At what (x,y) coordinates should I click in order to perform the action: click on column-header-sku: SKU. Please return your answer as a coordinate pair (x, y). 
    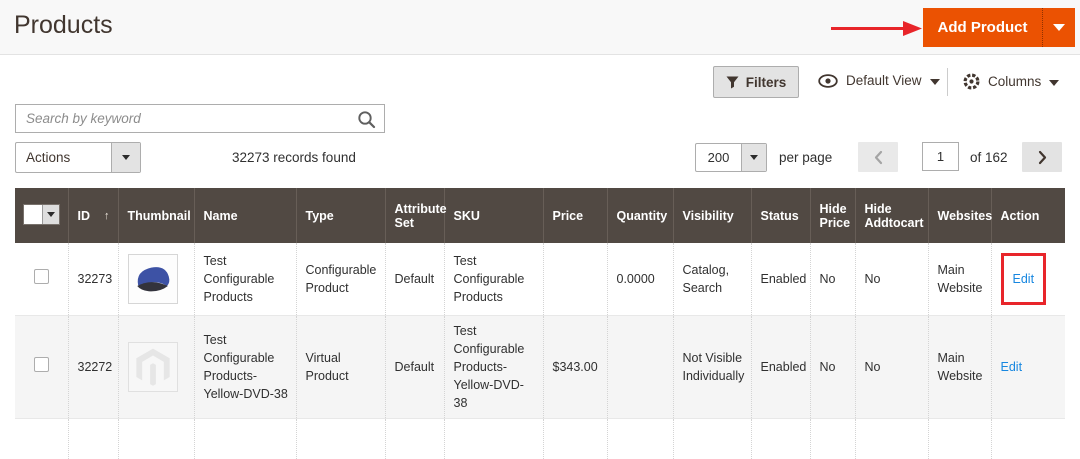
    Looking at the image, I should click on (493, 215).